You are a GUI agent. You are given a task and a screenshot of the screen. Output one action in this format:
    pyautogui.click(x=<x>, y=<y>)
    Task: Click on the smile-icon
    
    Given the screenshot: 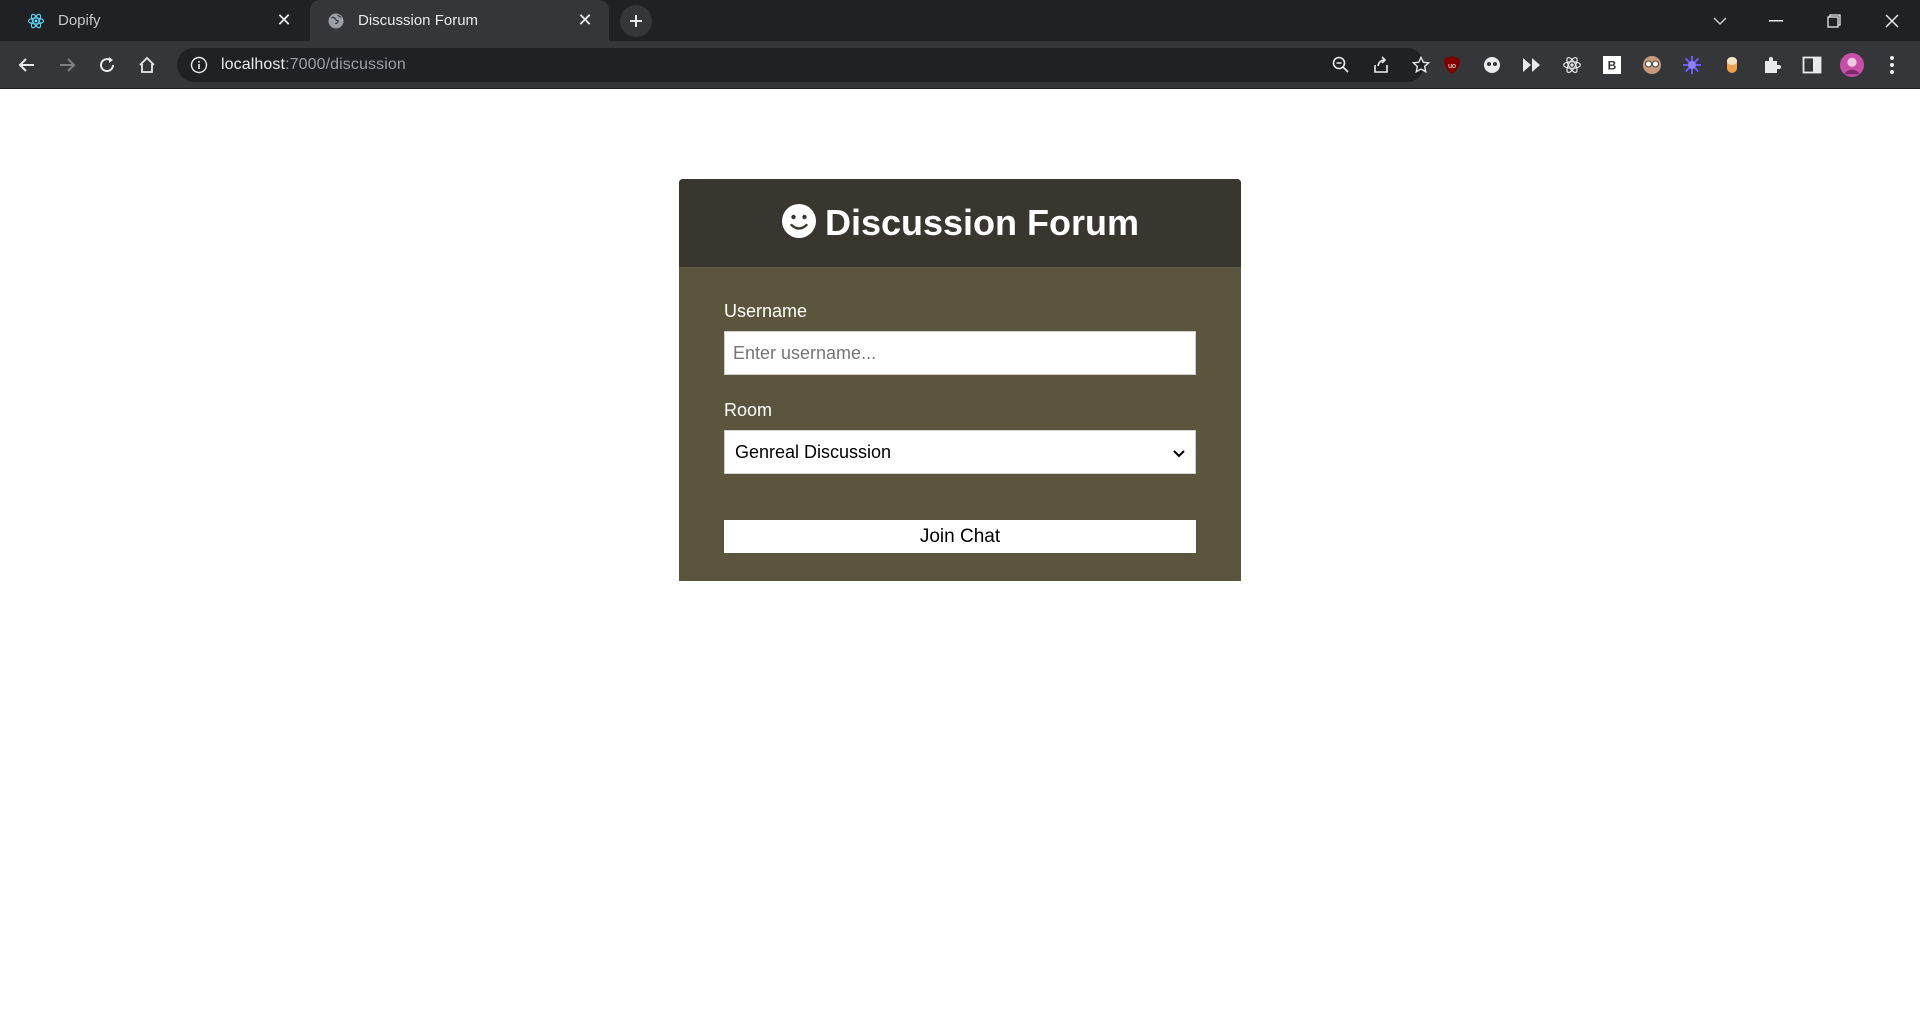 What is the action you would take?
    pyautogui.click(x=799, y=223)
    